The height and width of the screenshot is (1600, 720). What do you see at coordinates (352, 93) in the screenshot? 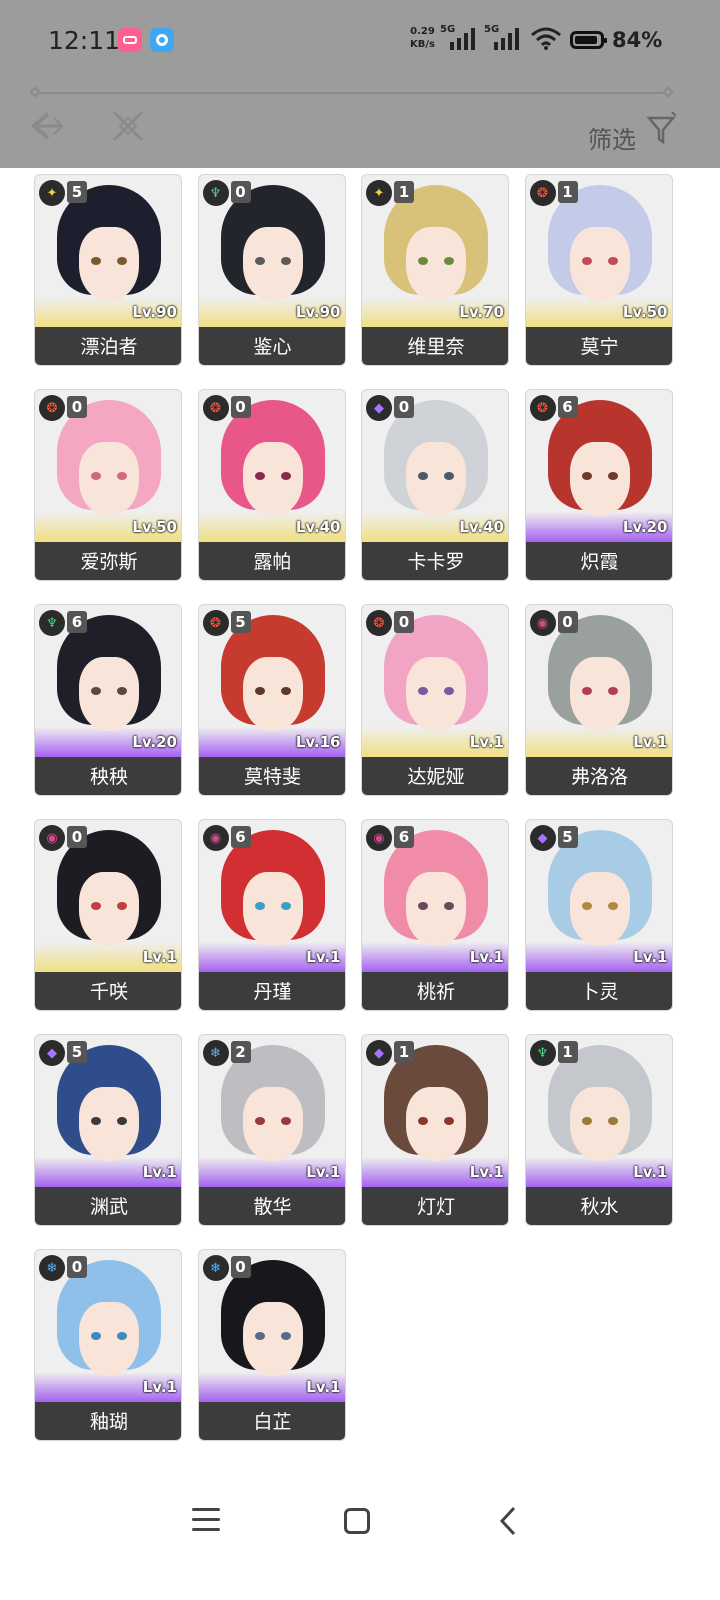
I see `decorative-line` at bounding box center [352, 93].